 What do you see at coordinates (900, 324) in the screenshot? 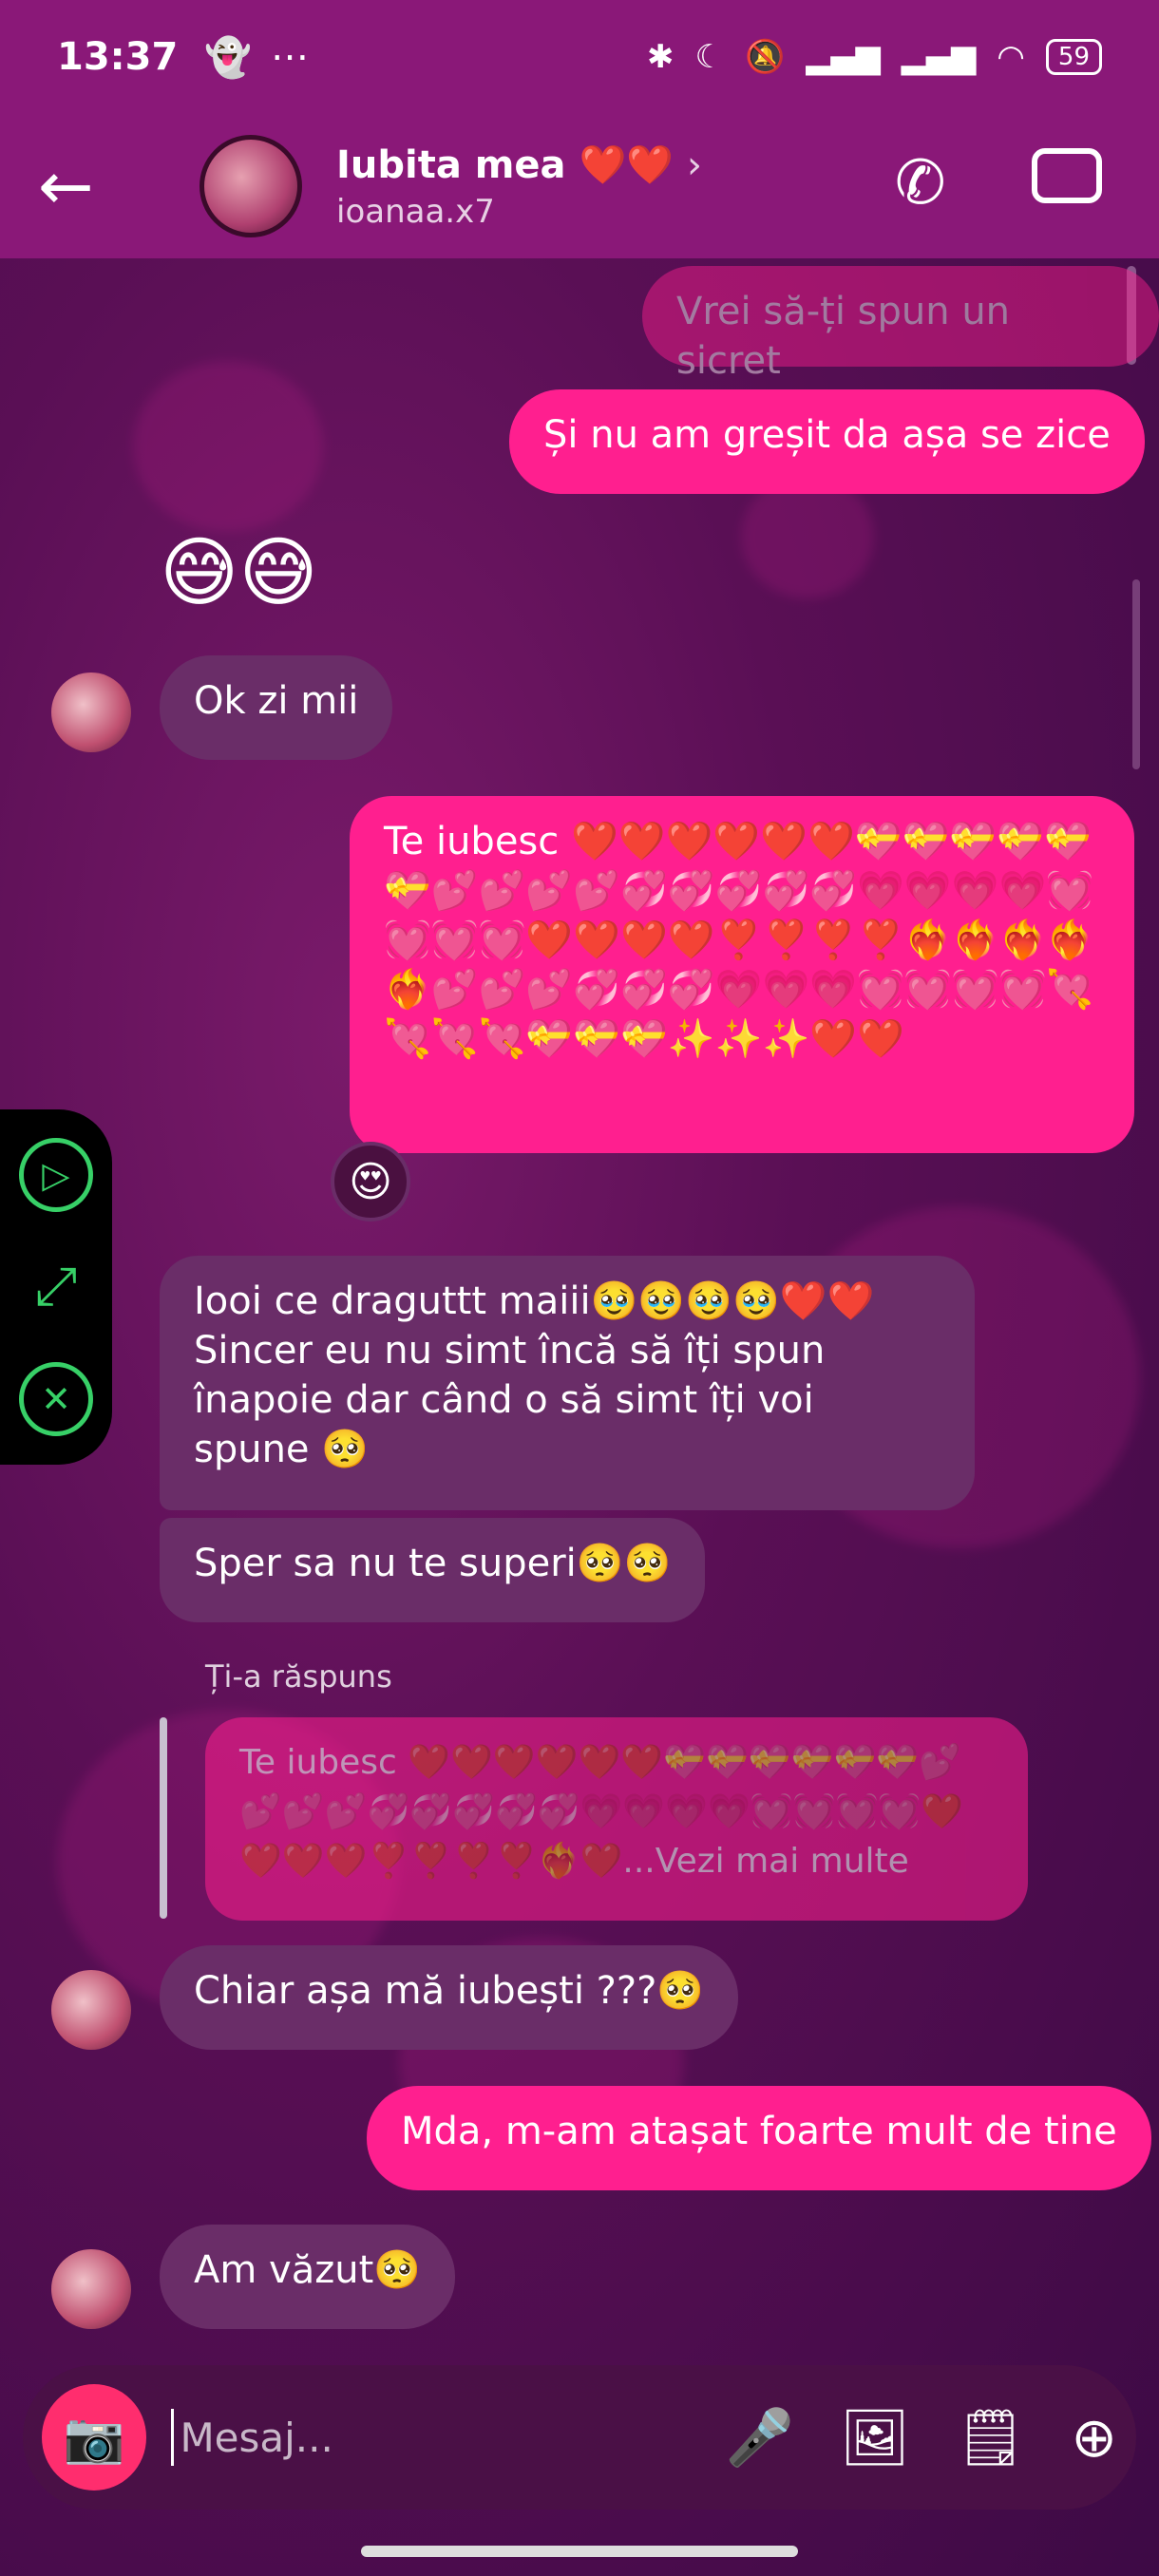
I see `message-sent: Vrei să-ți spun un sicret` at bounding box center [900, 324].